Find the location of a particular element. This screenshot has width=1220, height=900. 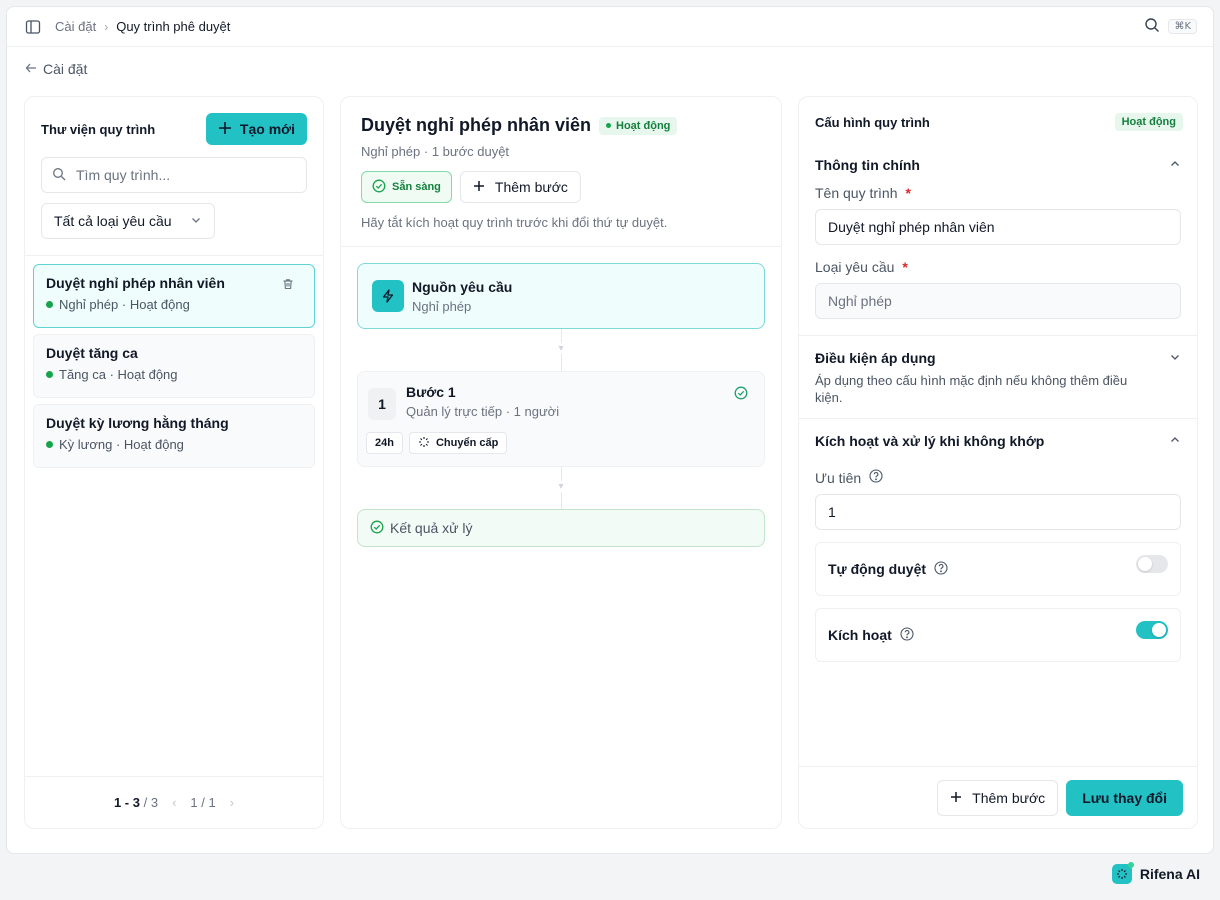

chevron-down-icon is located at coordinates (1175, 358).